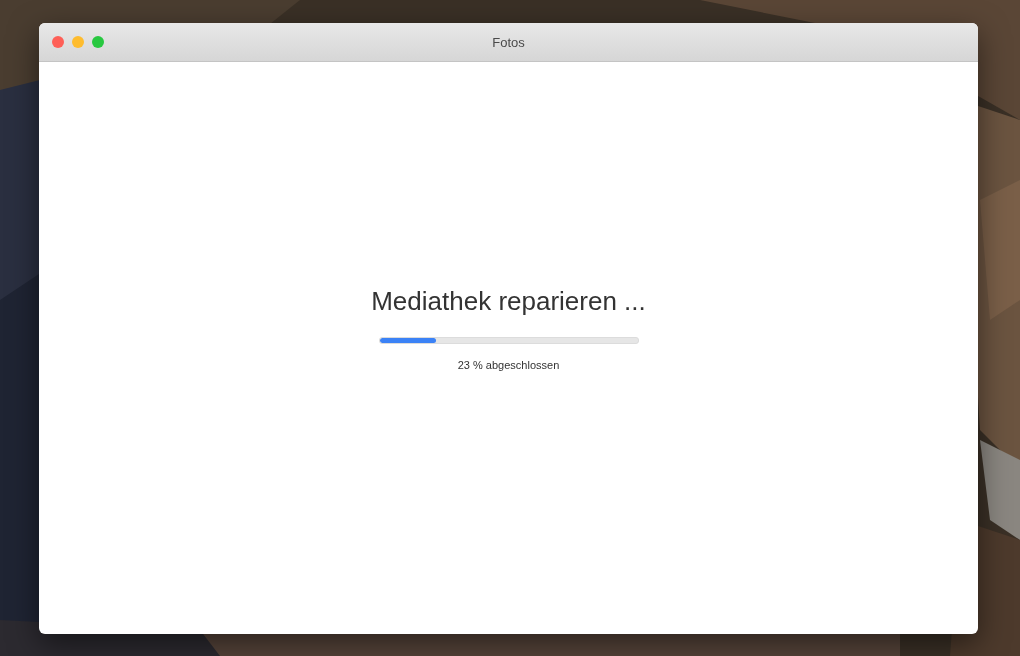 Image resolution: width=1020 pixels, height=656 pixels. I want to click on close-button, so click(58, 42).